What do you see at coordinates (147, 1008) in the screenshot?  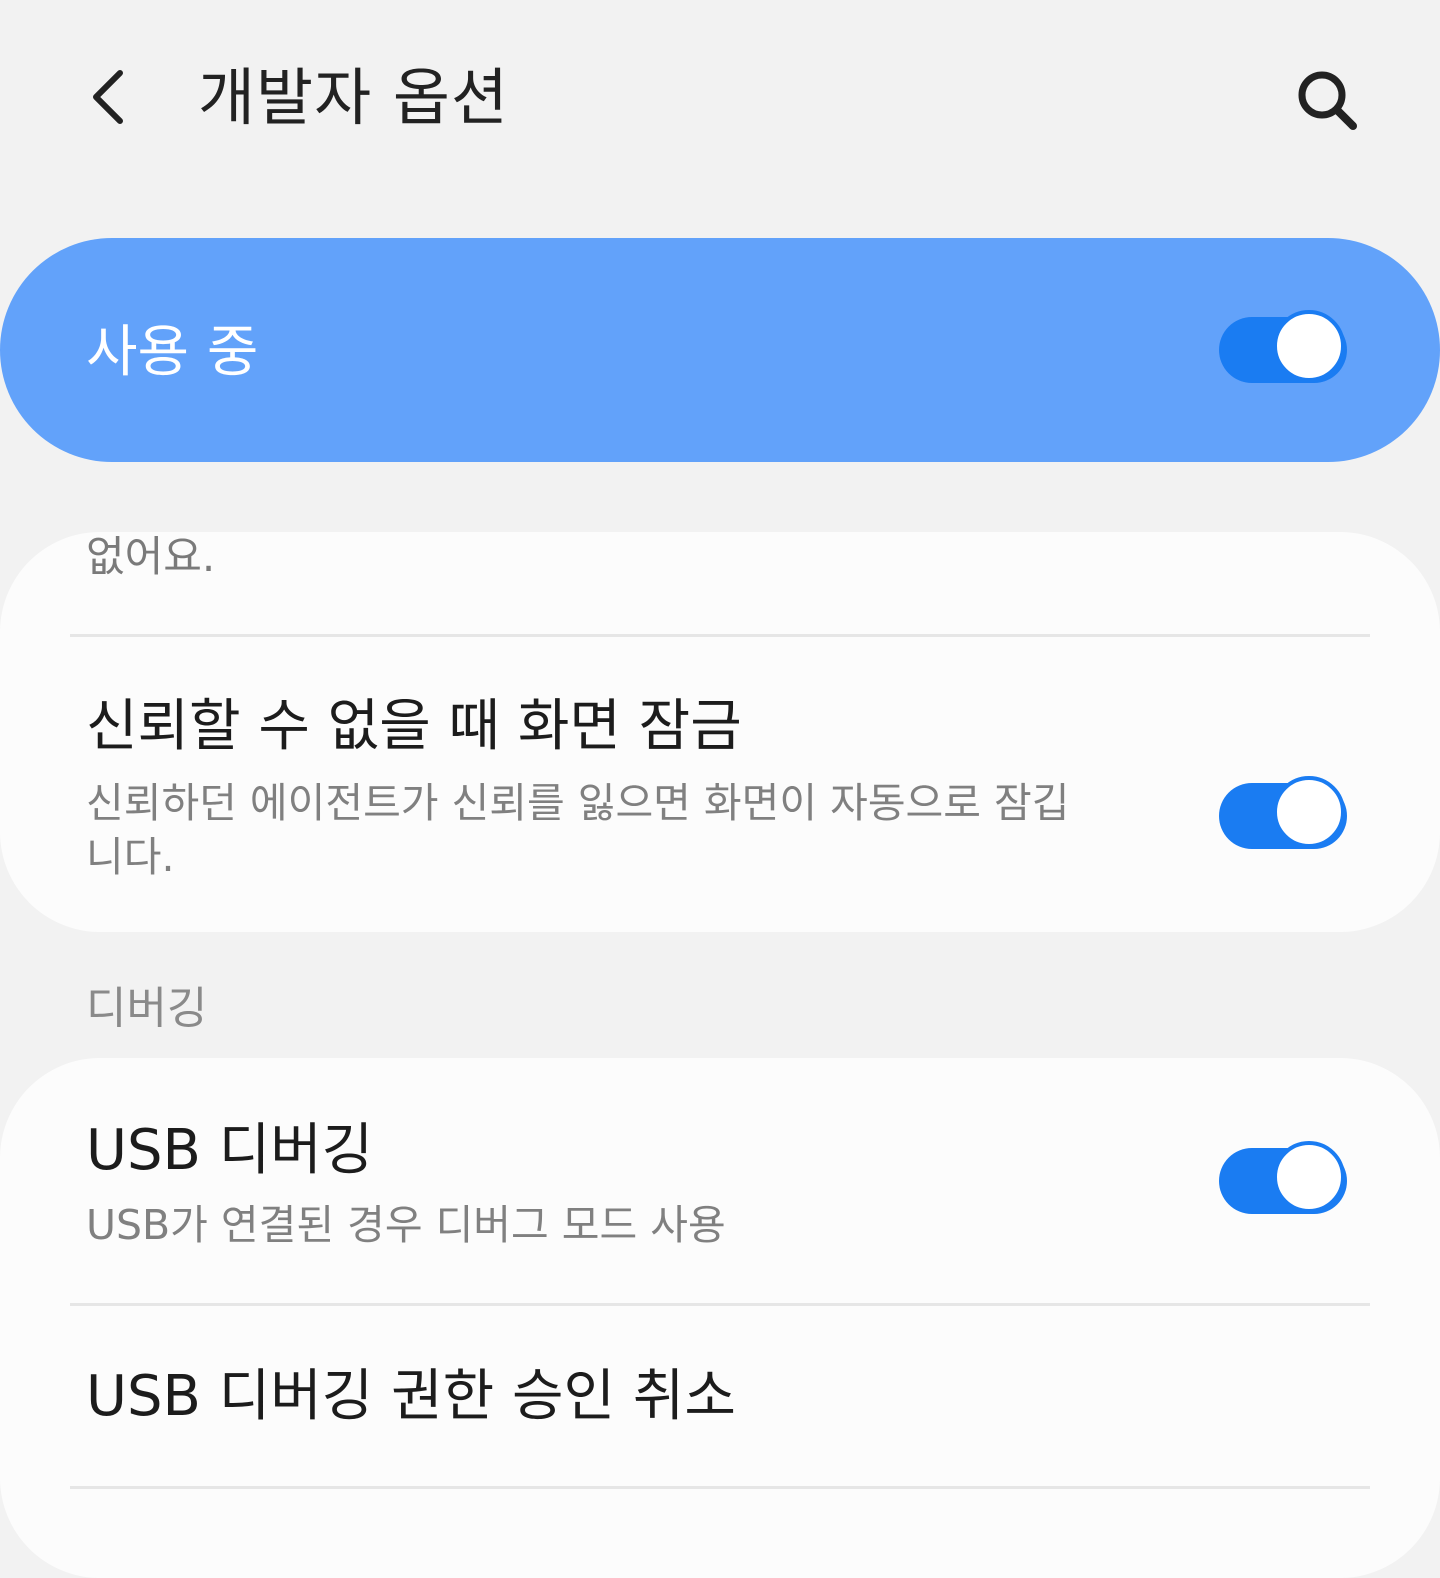 I see `section-header-debugging: 디버깅` at bounding box center [147, 1008].